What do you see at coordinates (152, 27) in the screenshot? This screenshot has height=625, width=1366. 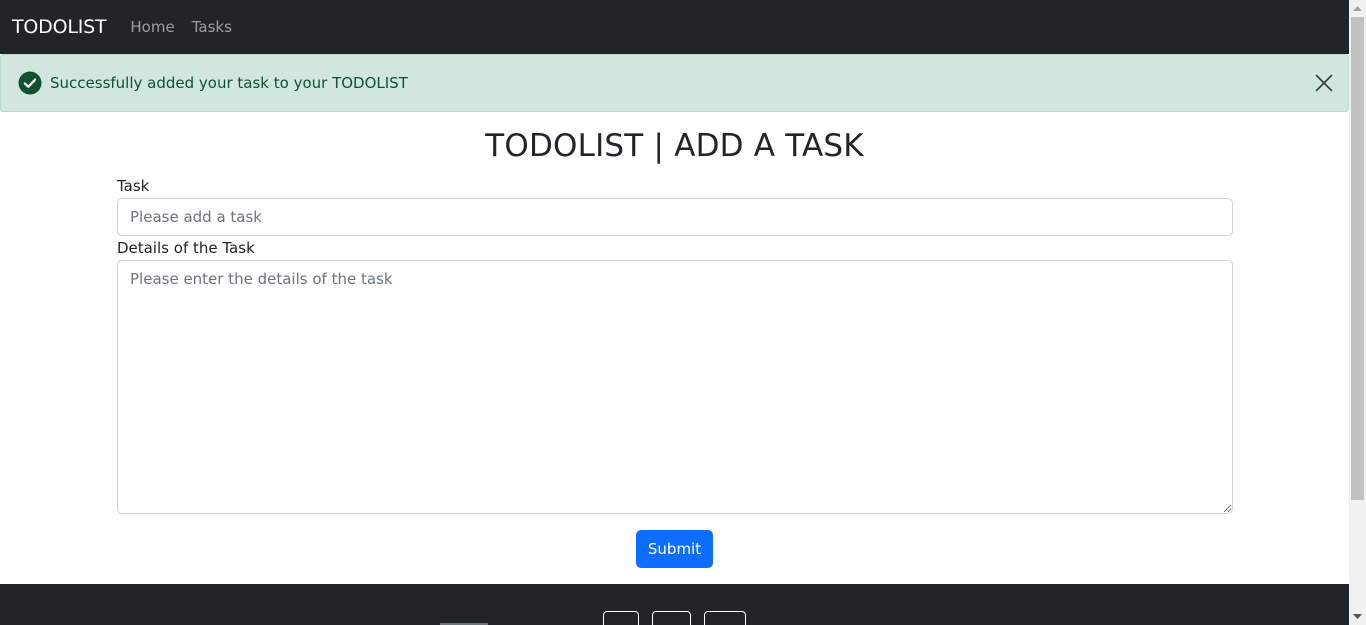 I see `nav-link-home: Home` at bounding box center [152, 27].